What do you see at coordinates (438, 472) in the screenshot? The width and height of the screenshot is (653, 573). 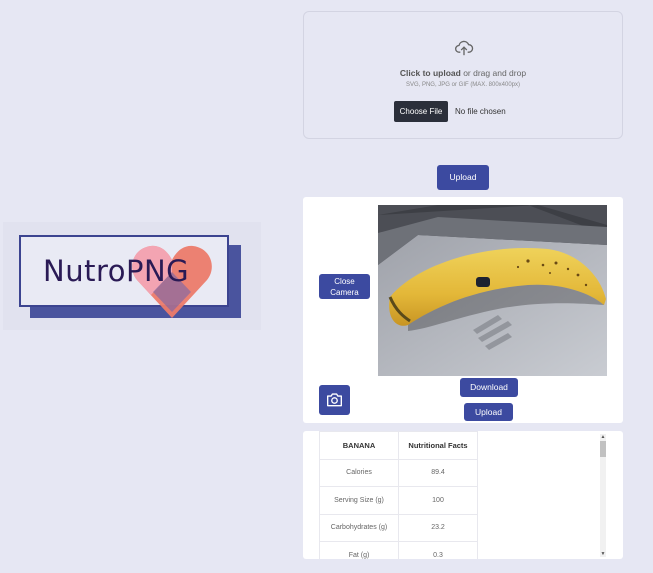 I see `nutrient-value: 89.4` at bounding box center [438, 472].